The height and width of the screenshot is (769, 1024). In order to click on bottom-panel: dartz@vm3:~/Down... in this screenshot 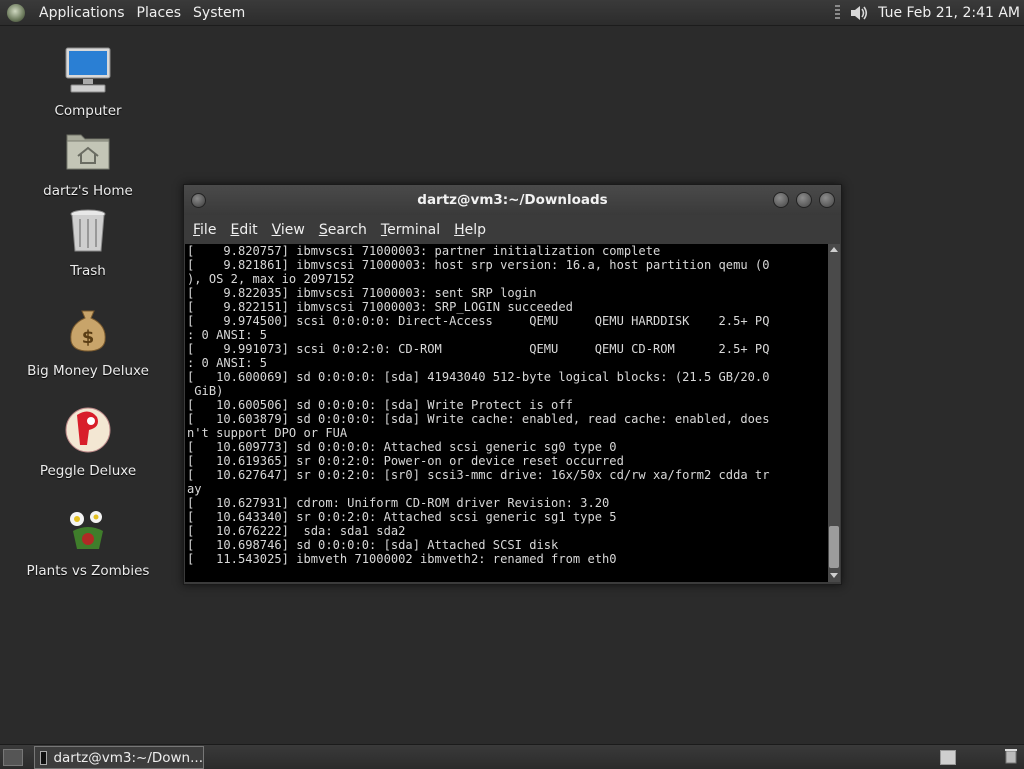, I will do `click(512, 756)`.